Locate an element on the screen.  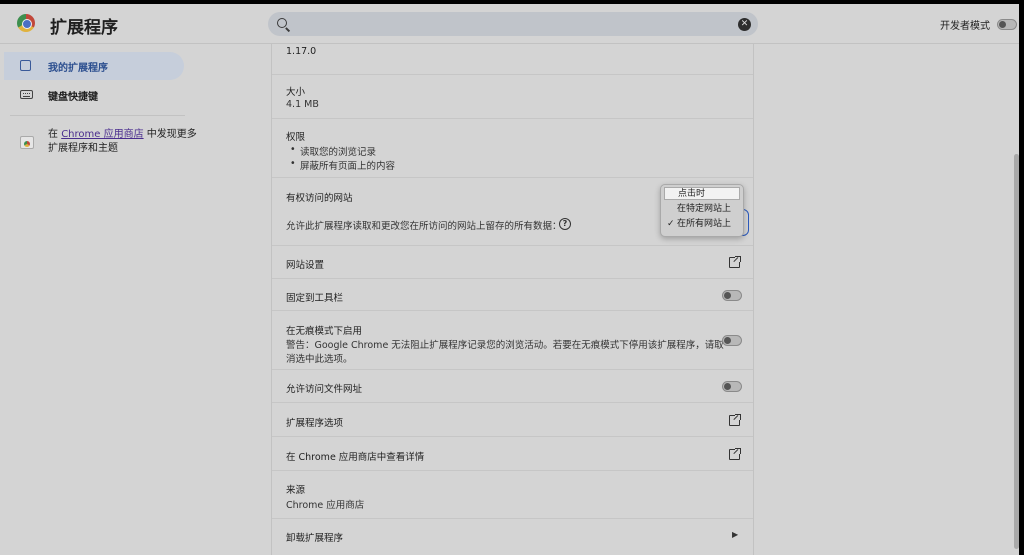
site-access-menu: 点击时 在特定网站上 ✓ 在所有网站上 is located at coordinates (702, 210).